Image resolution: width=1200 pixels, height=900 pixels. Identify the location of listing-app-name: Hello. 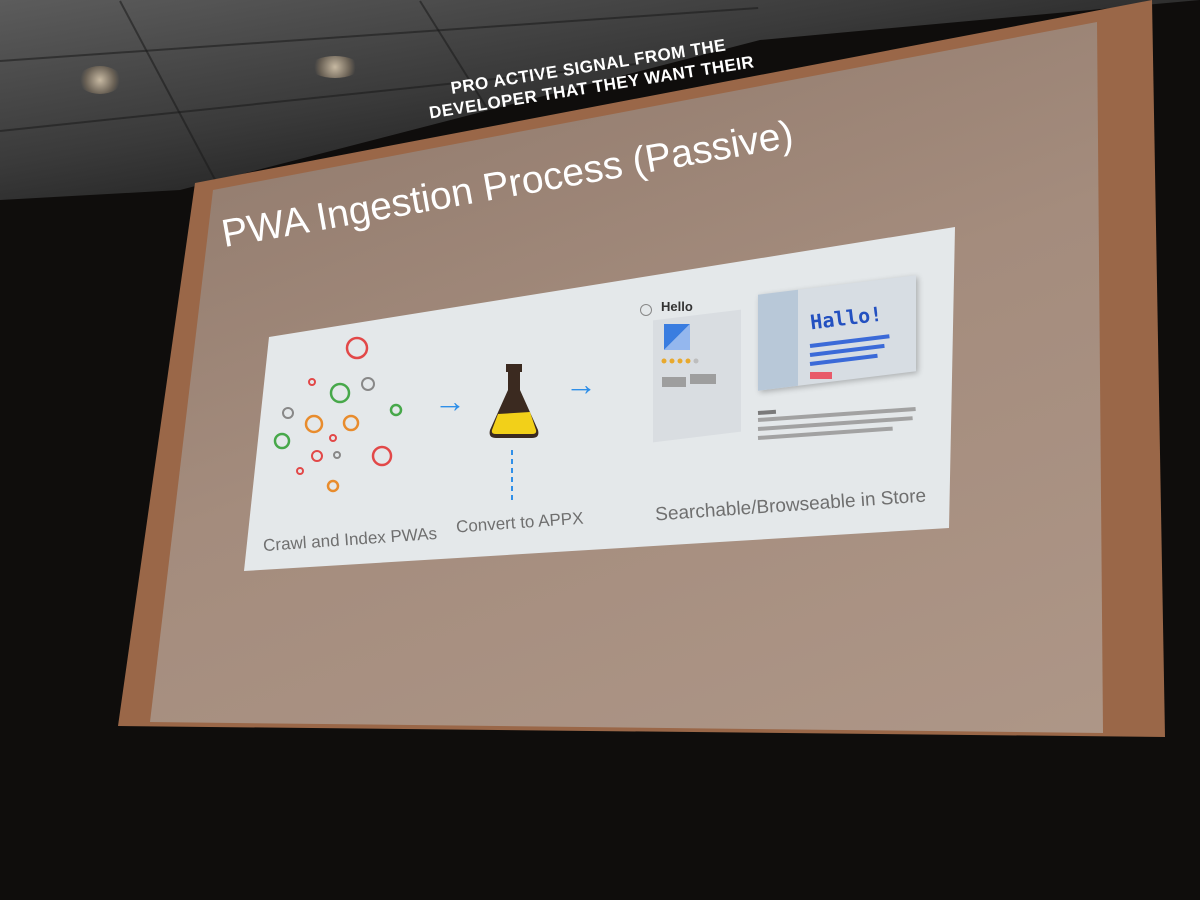
(677, 306).